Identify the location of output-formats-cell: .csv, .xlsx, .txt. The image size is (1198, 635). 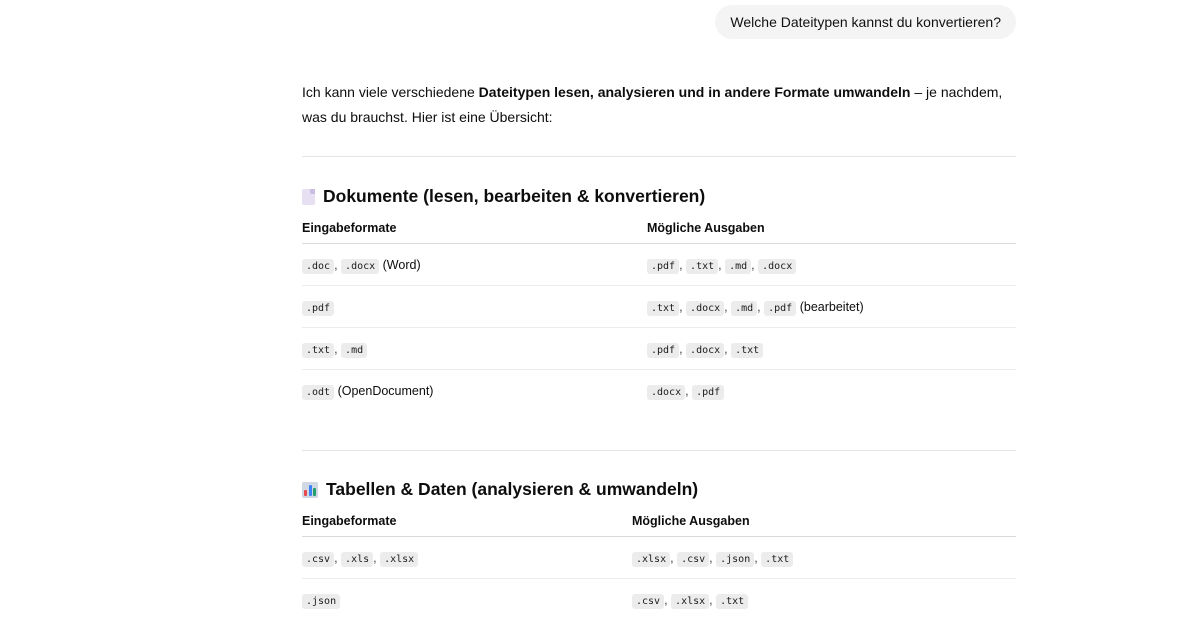
(824, 600).